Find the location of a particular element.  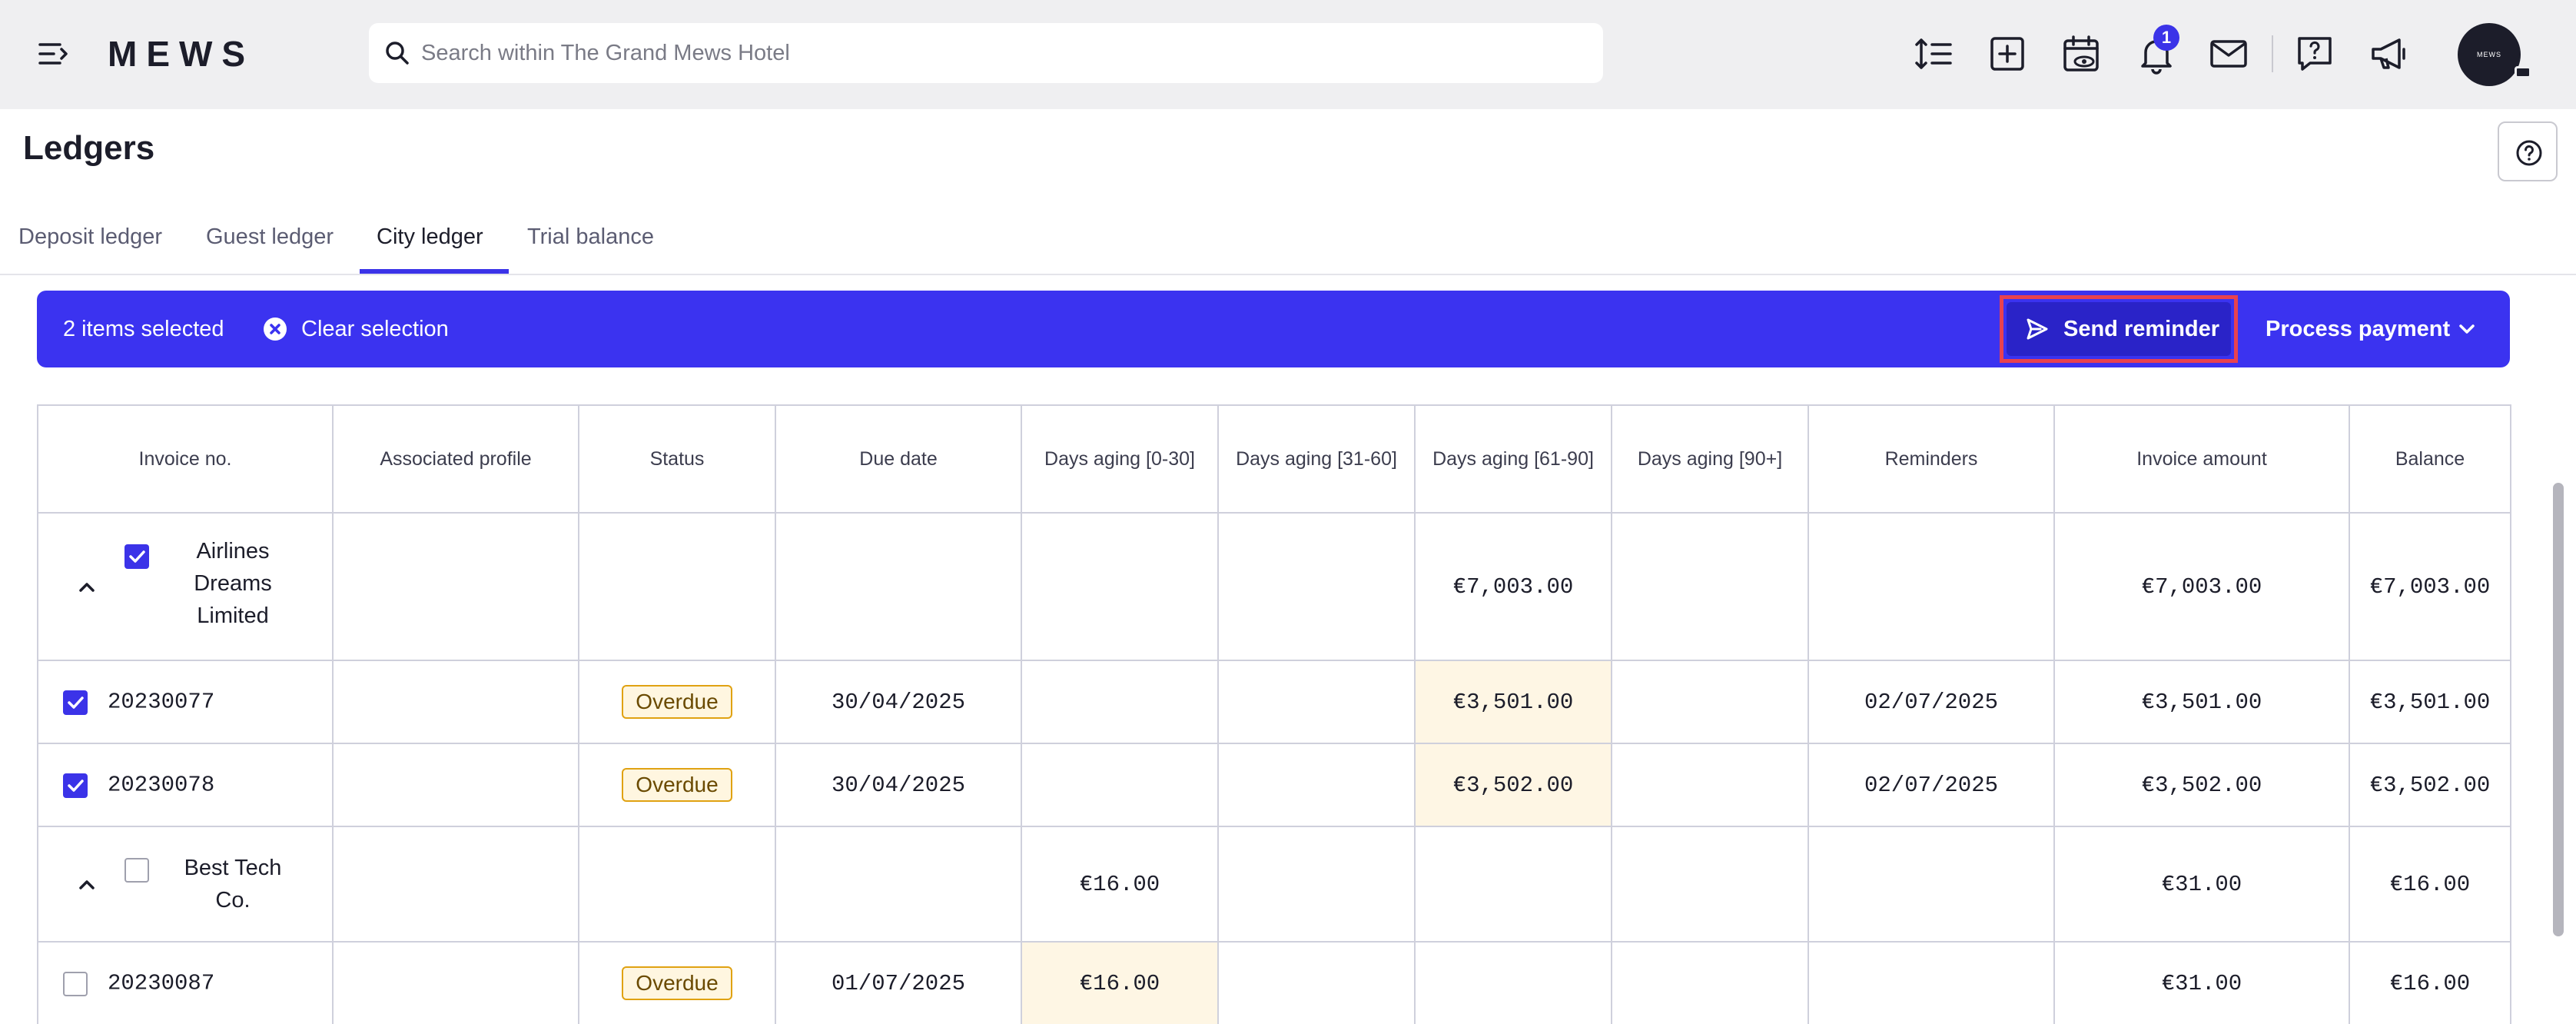

invoice-no-cell: 20230078 is located at coordinates (185, 785).